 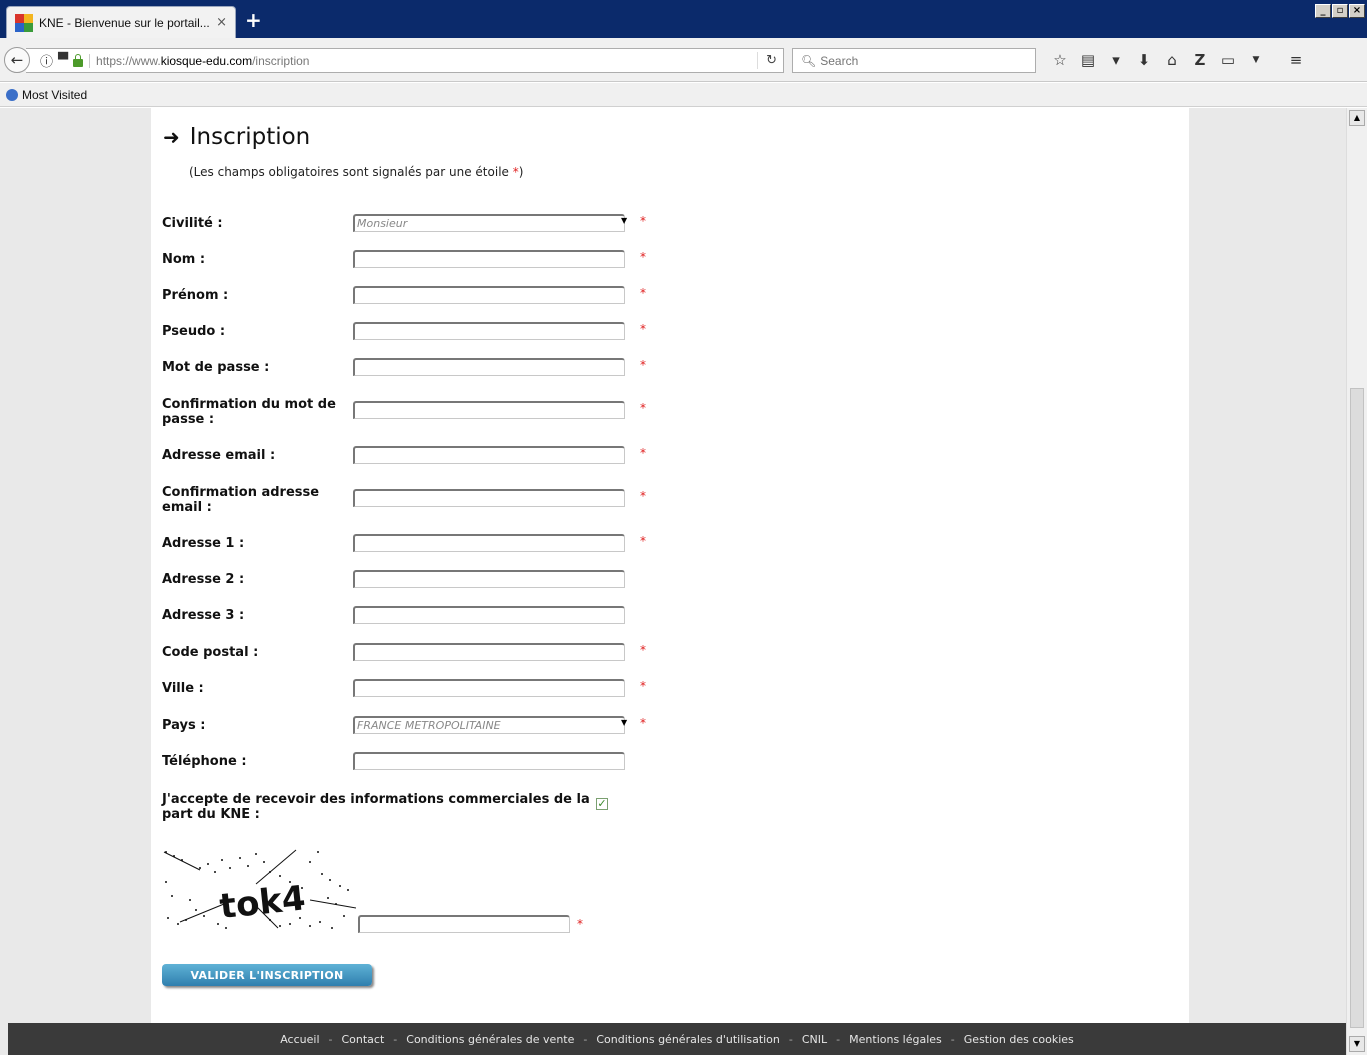 What do you see at coordinates (1357, 118) in the screenshot?
I see `scroll-up-icon: ▲` at bounding box center [1357, 118].